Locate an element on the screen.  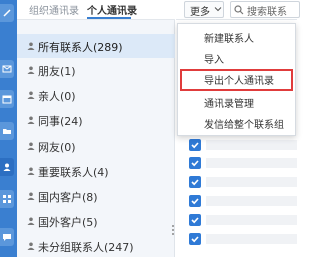
rail-apps-button is located at coordinates (7, 199).